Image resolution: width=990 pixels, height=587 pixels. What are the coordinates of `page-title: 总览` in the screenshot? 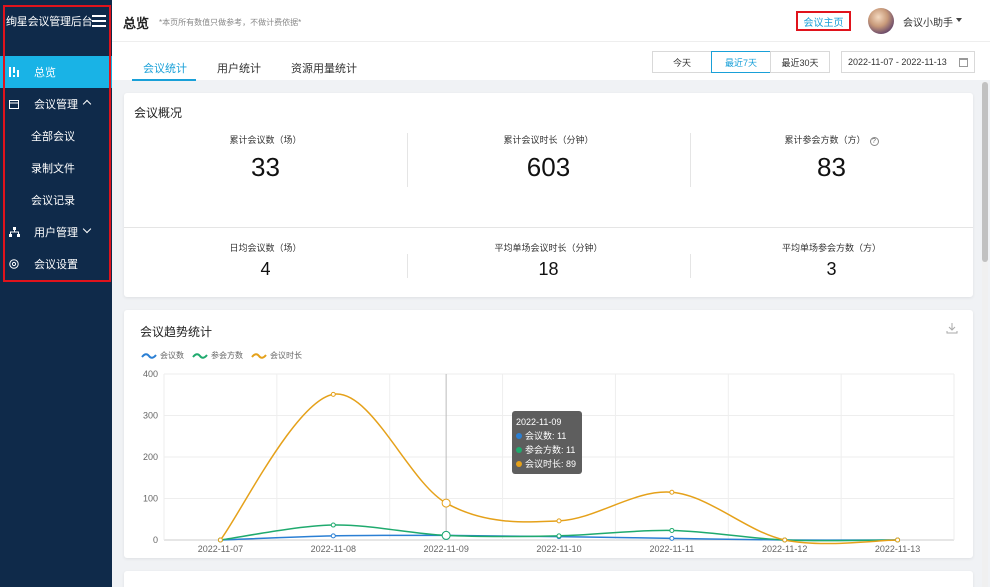 It's located at (136, 23).